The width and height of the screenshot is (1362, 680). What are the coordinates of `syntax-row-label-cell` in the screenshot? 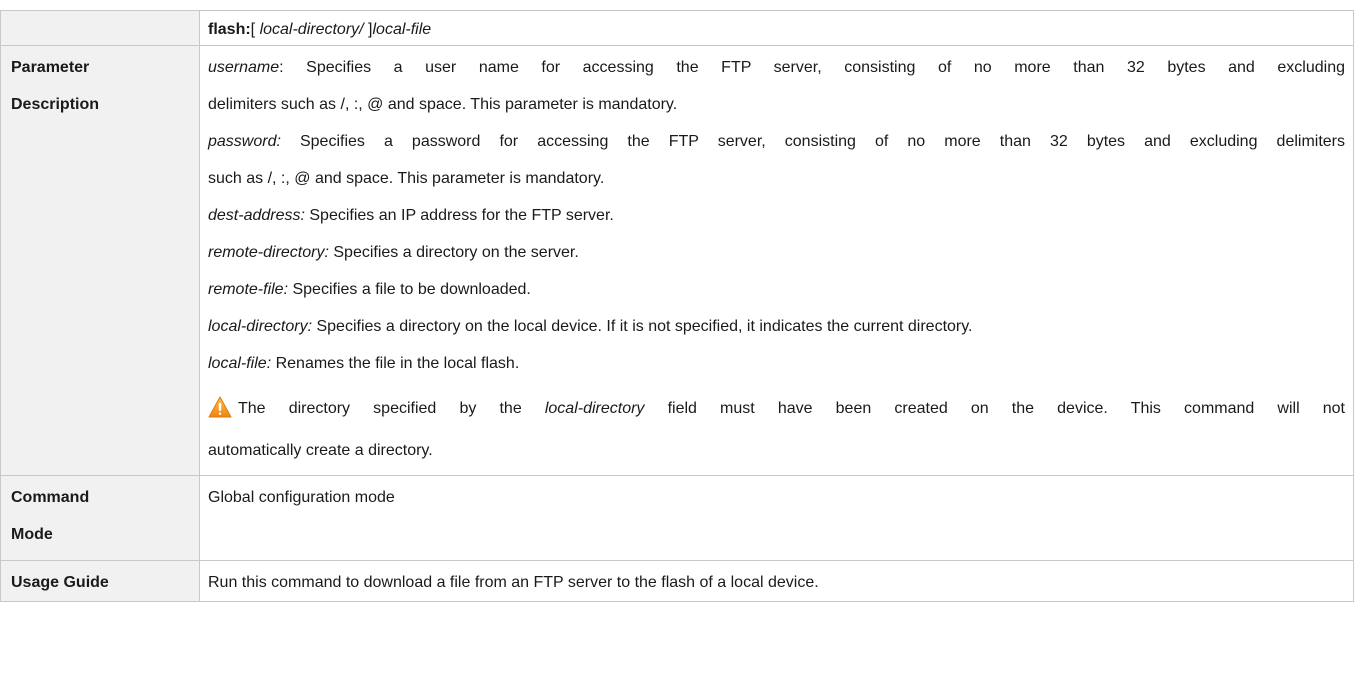 It's located at (100, 28).